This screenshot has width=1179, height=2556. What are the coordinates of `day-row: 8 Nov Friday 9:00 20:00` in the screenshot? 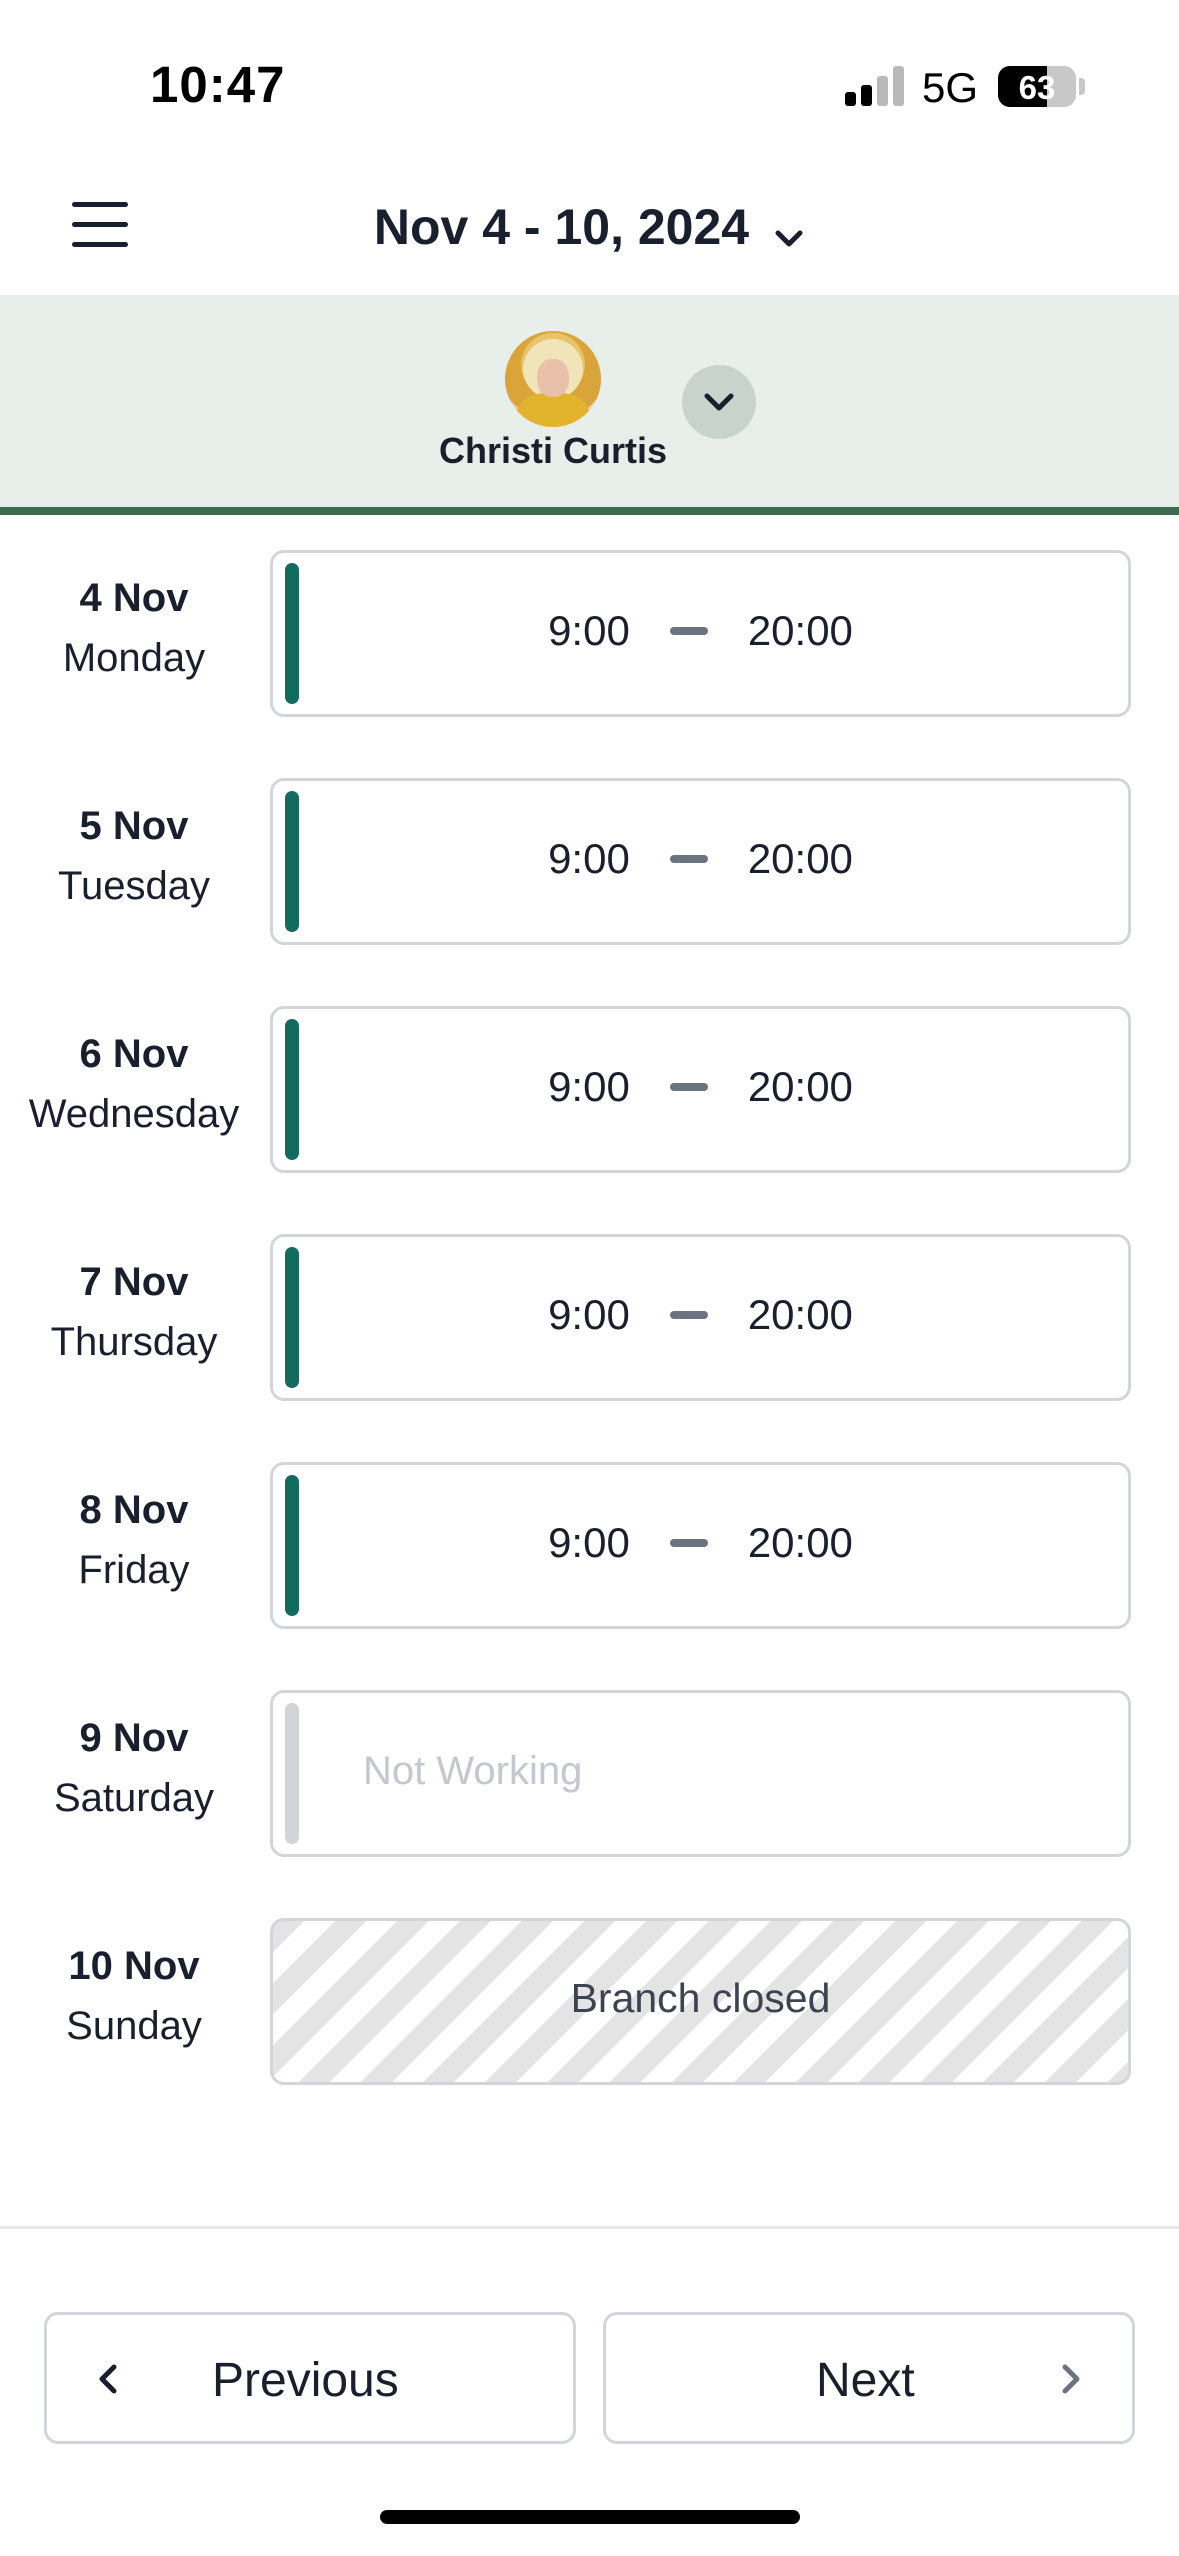 It's located at (589, 1549).